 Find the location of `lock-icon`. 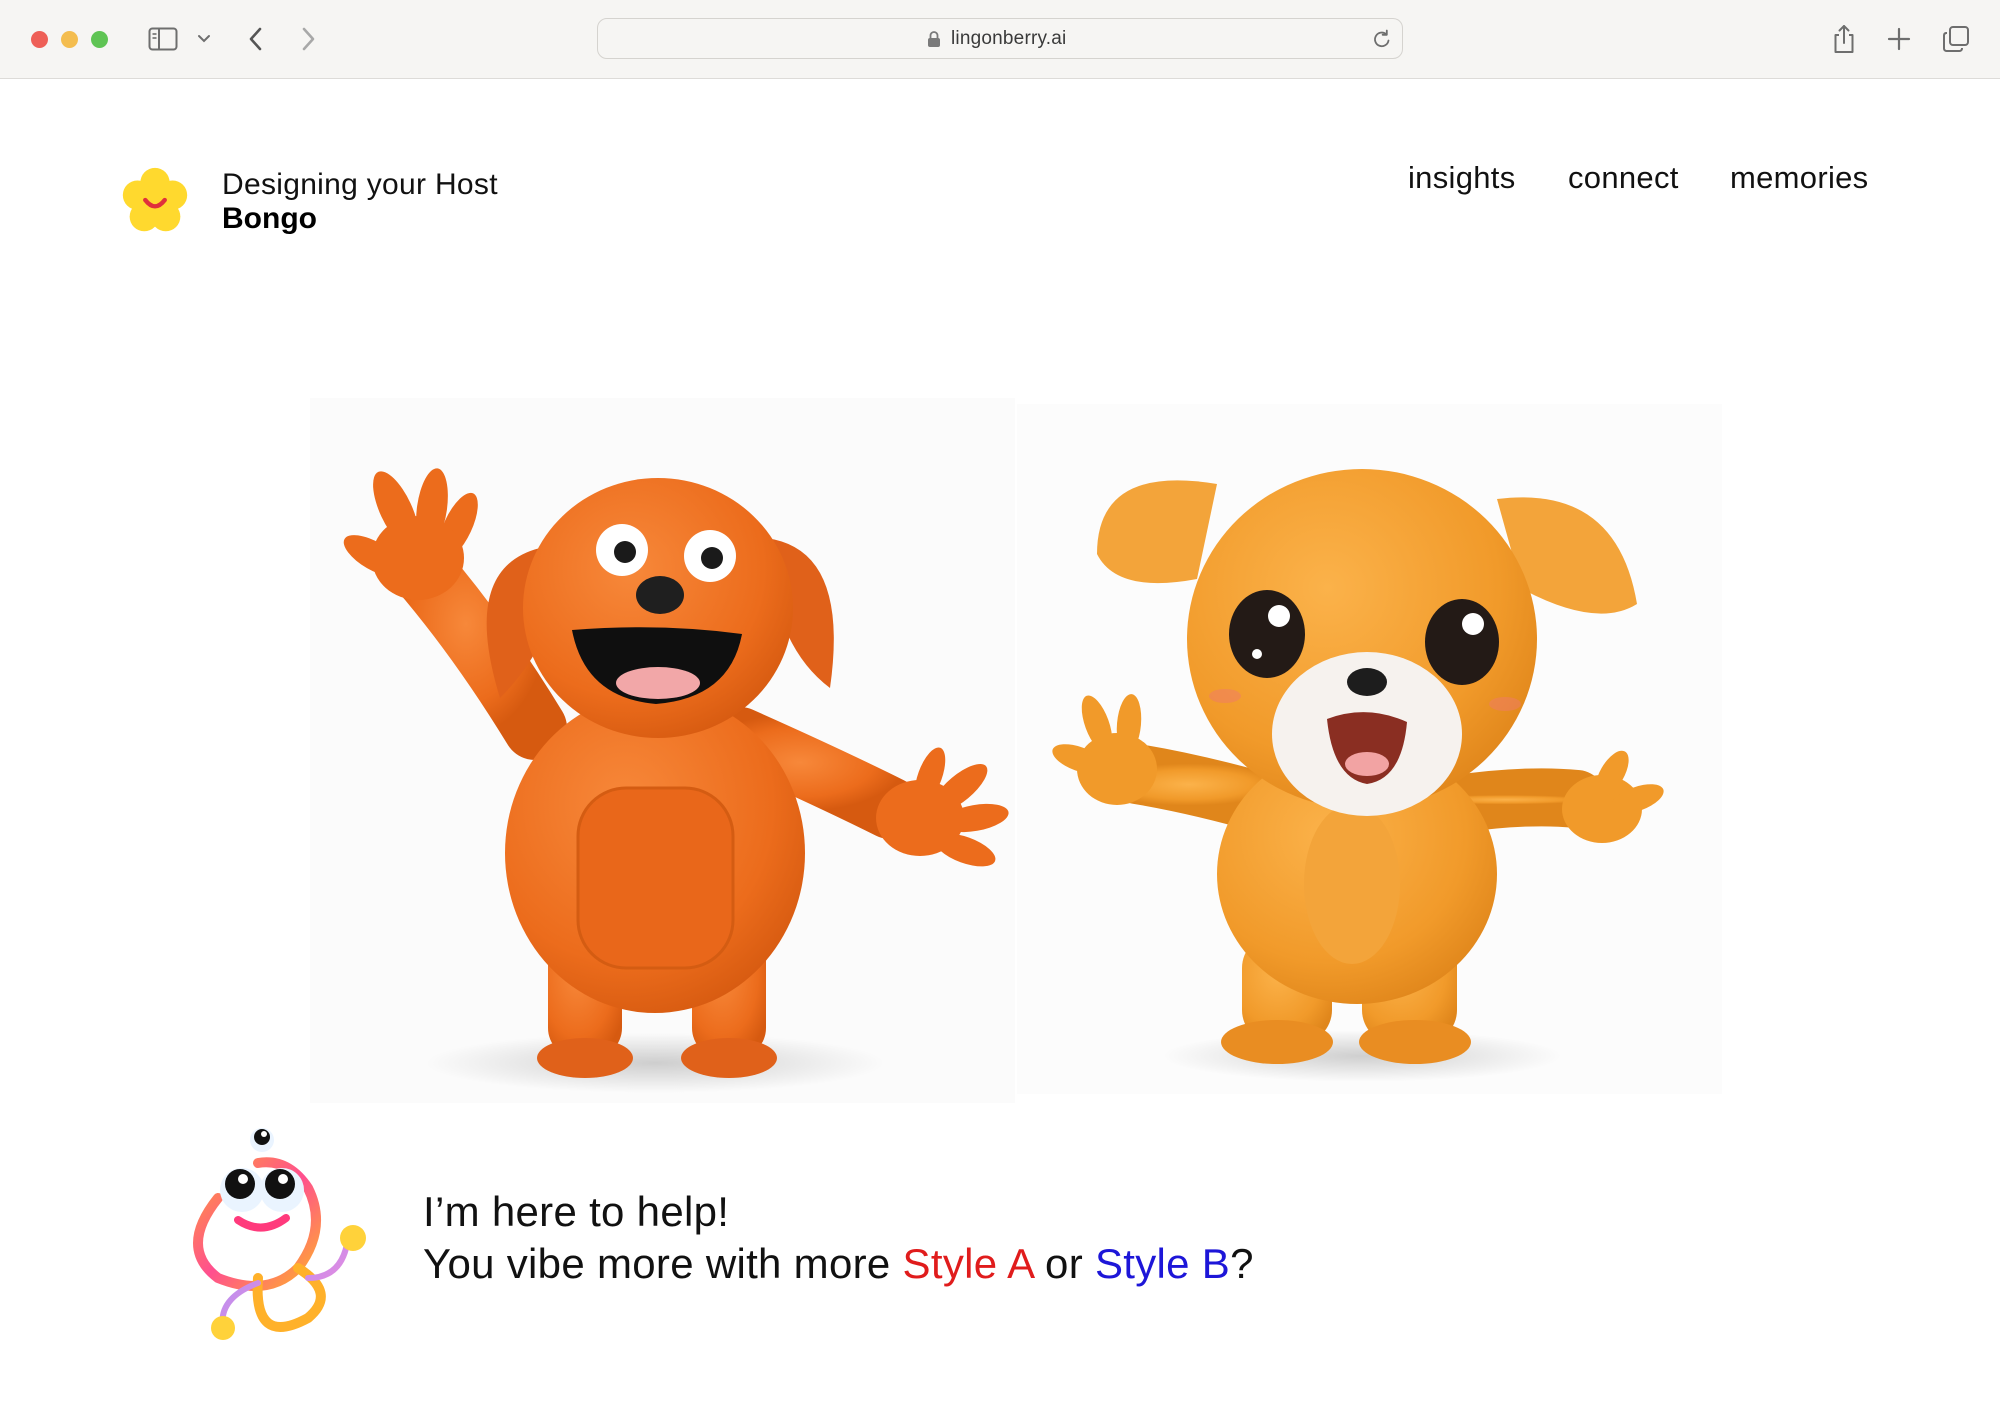

lock-icon is located at coordinates (934, 39).